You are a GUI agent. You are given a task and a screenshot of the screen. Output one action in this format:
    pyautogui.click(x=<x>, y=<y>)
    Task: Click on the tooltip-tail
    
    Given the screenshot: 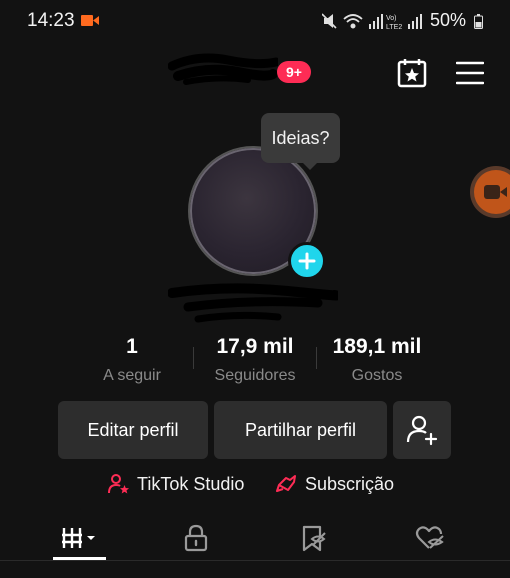 What is the action you would take?
    pyautogui.click(x=310, y=165)
    